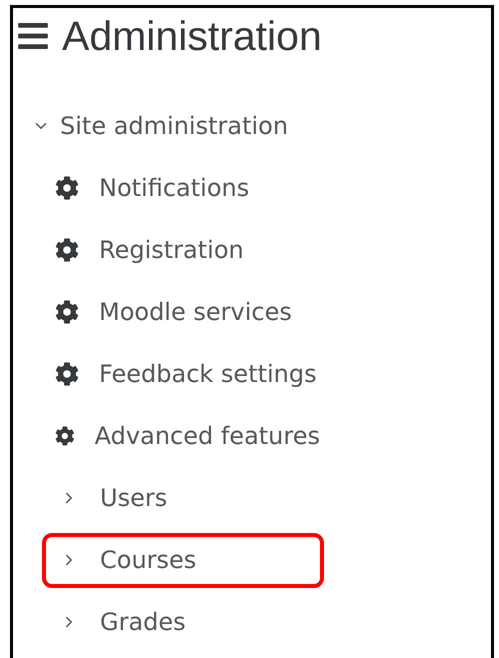 This screenshot has height=658, width=499. Describe the element at coordinates (183, 188) in the screenshot. I see `menu-link: Notifications` at that location.